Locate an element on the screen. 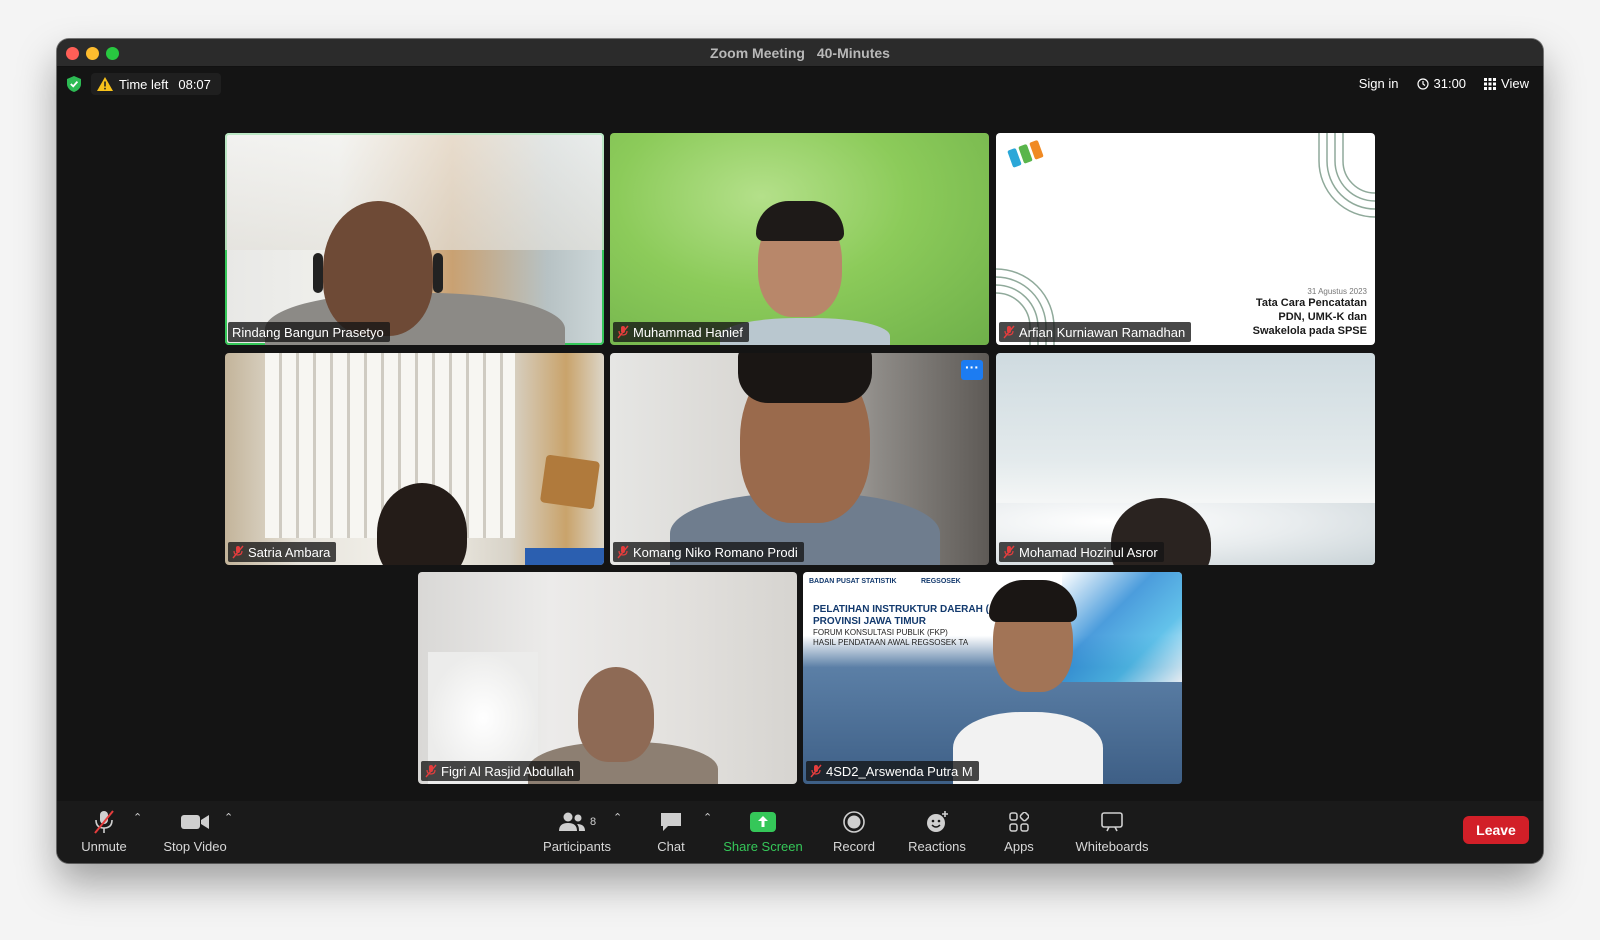 The height and width of the screenshot is (940, 1600). sign-in-button: Sign in is located at coordinates (1379, 83).